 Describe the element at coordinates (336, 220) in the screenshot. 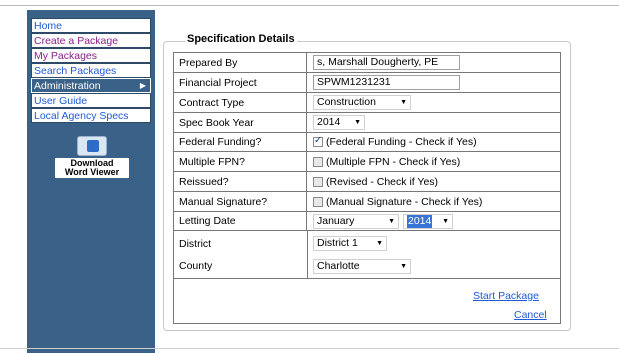

I see `letting-month-value: January` at that location.